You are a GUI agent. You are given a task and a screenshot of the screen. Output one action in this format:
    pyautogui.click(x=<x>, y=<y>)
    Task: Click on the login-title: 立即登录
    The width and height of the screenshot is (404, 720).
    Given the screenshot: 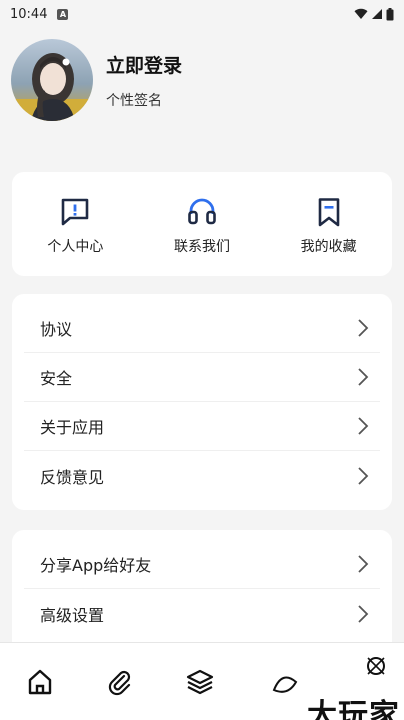 What is the action you would take?
    pyautogui.click(x=144, y=64)
    